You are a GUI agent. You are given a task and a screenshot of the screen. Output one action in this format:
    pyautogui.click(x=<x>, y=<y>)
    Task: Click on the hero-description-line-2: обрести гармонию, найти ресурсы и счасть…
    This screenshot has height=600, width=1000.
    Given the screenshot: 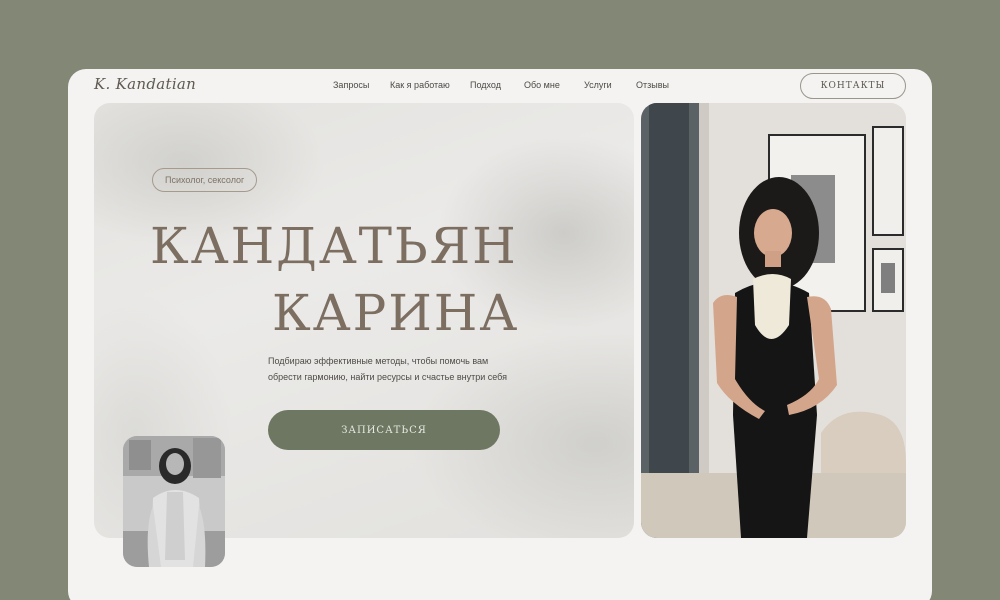 What is the action you would take?
    pyautogui.click(x=387, y=377)
    